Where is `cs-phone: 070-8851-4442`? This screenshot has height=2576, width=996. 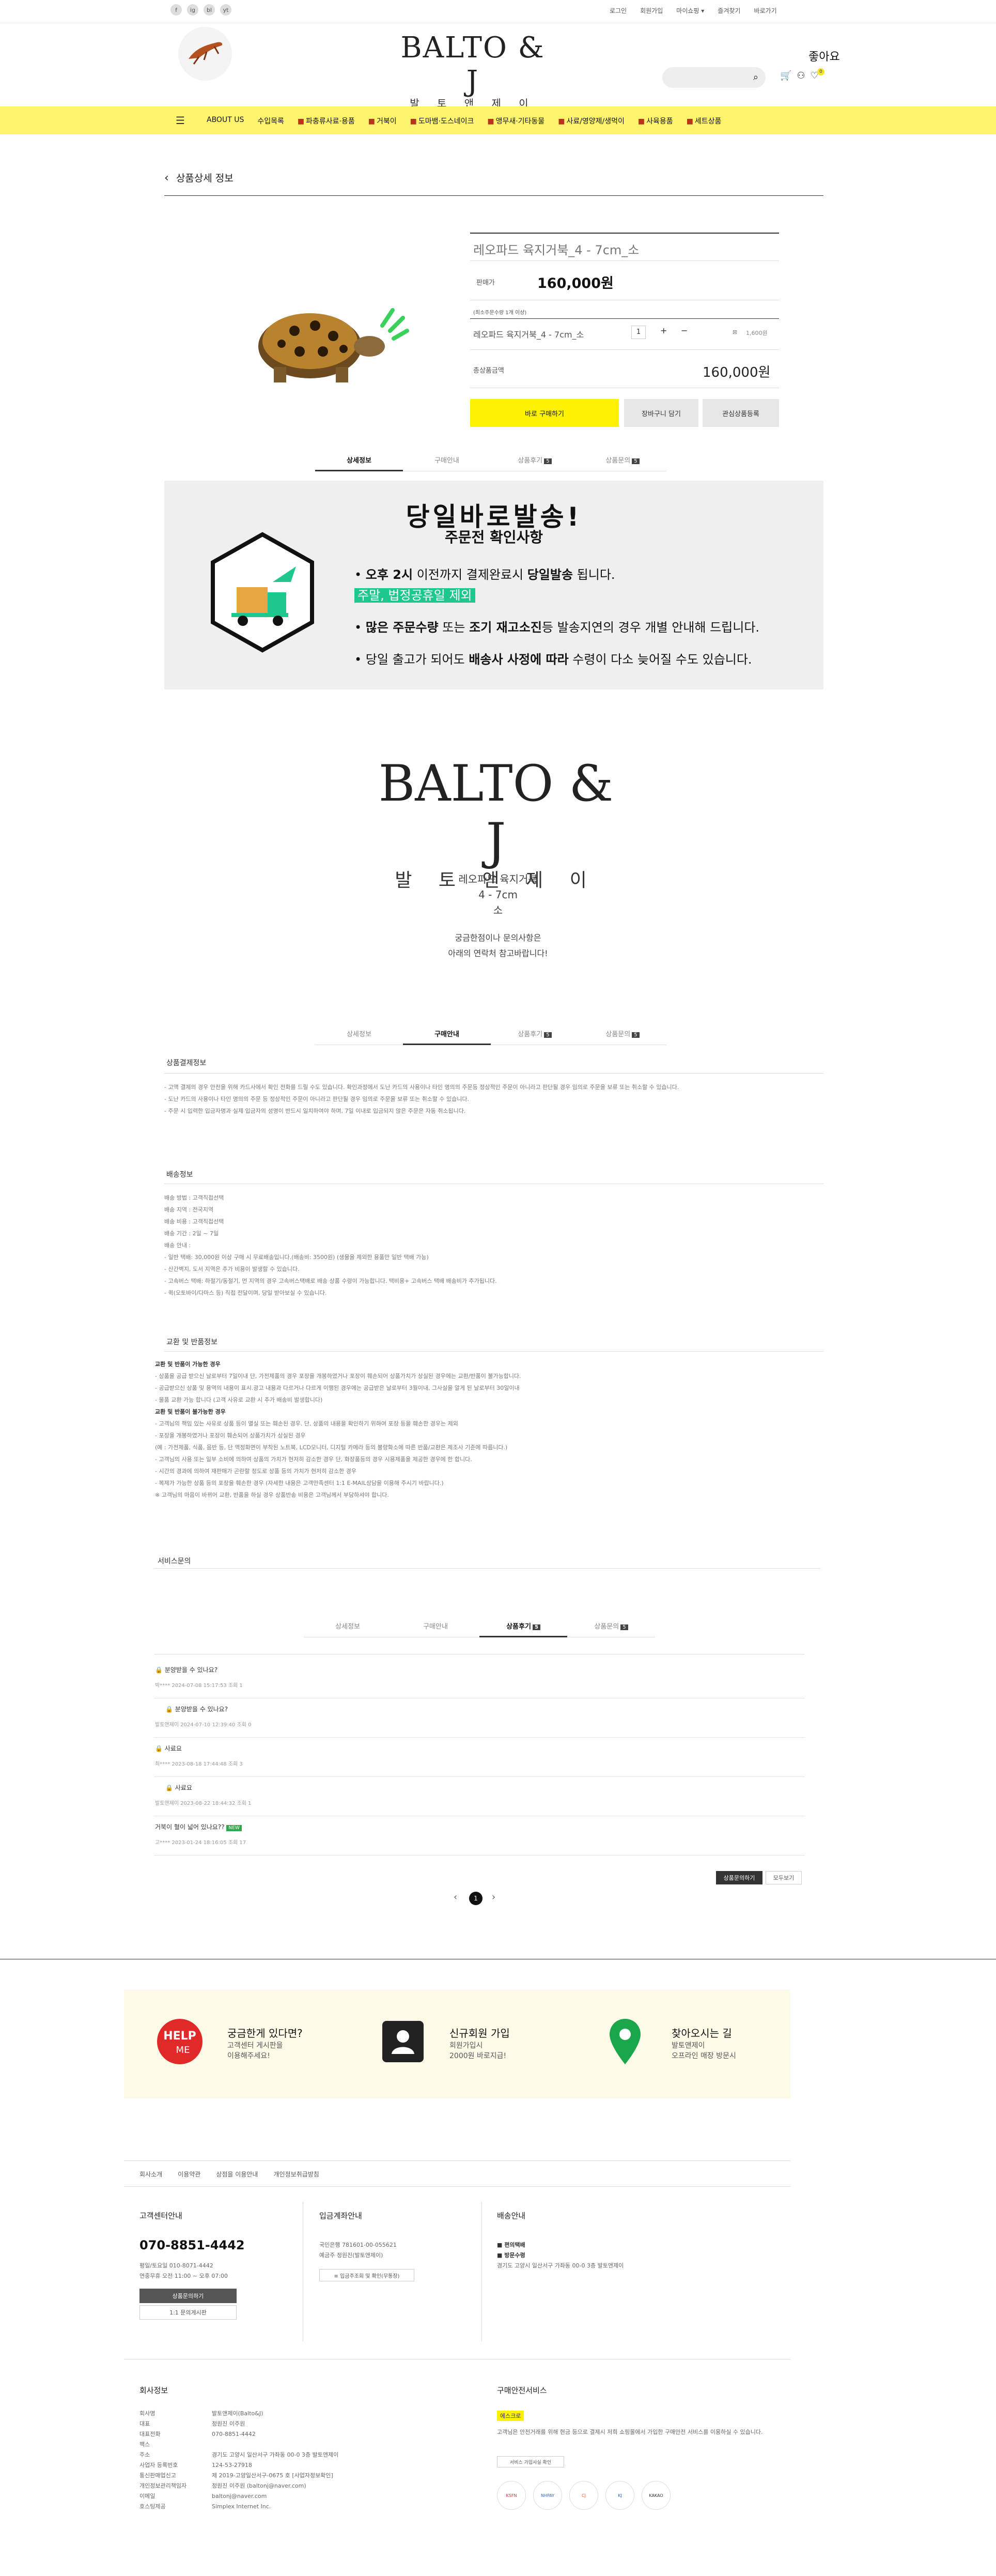 cs-phone: 070-8851-4442 is located at coordinates (192, 2245).